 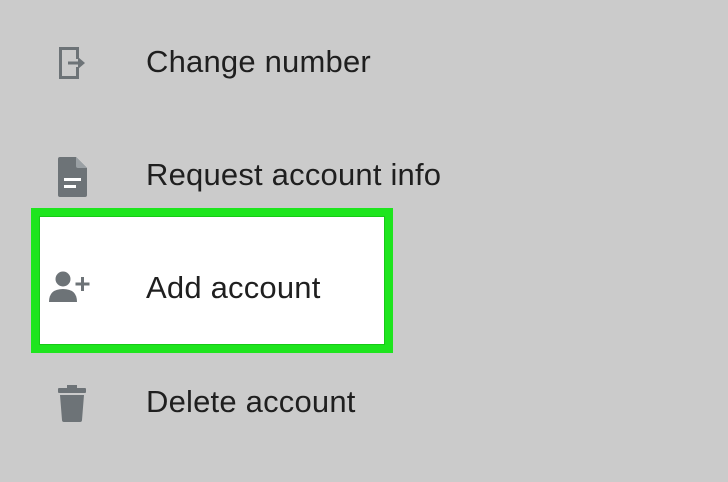 I want to click on change-number-icon, so click(x=72, y=63).